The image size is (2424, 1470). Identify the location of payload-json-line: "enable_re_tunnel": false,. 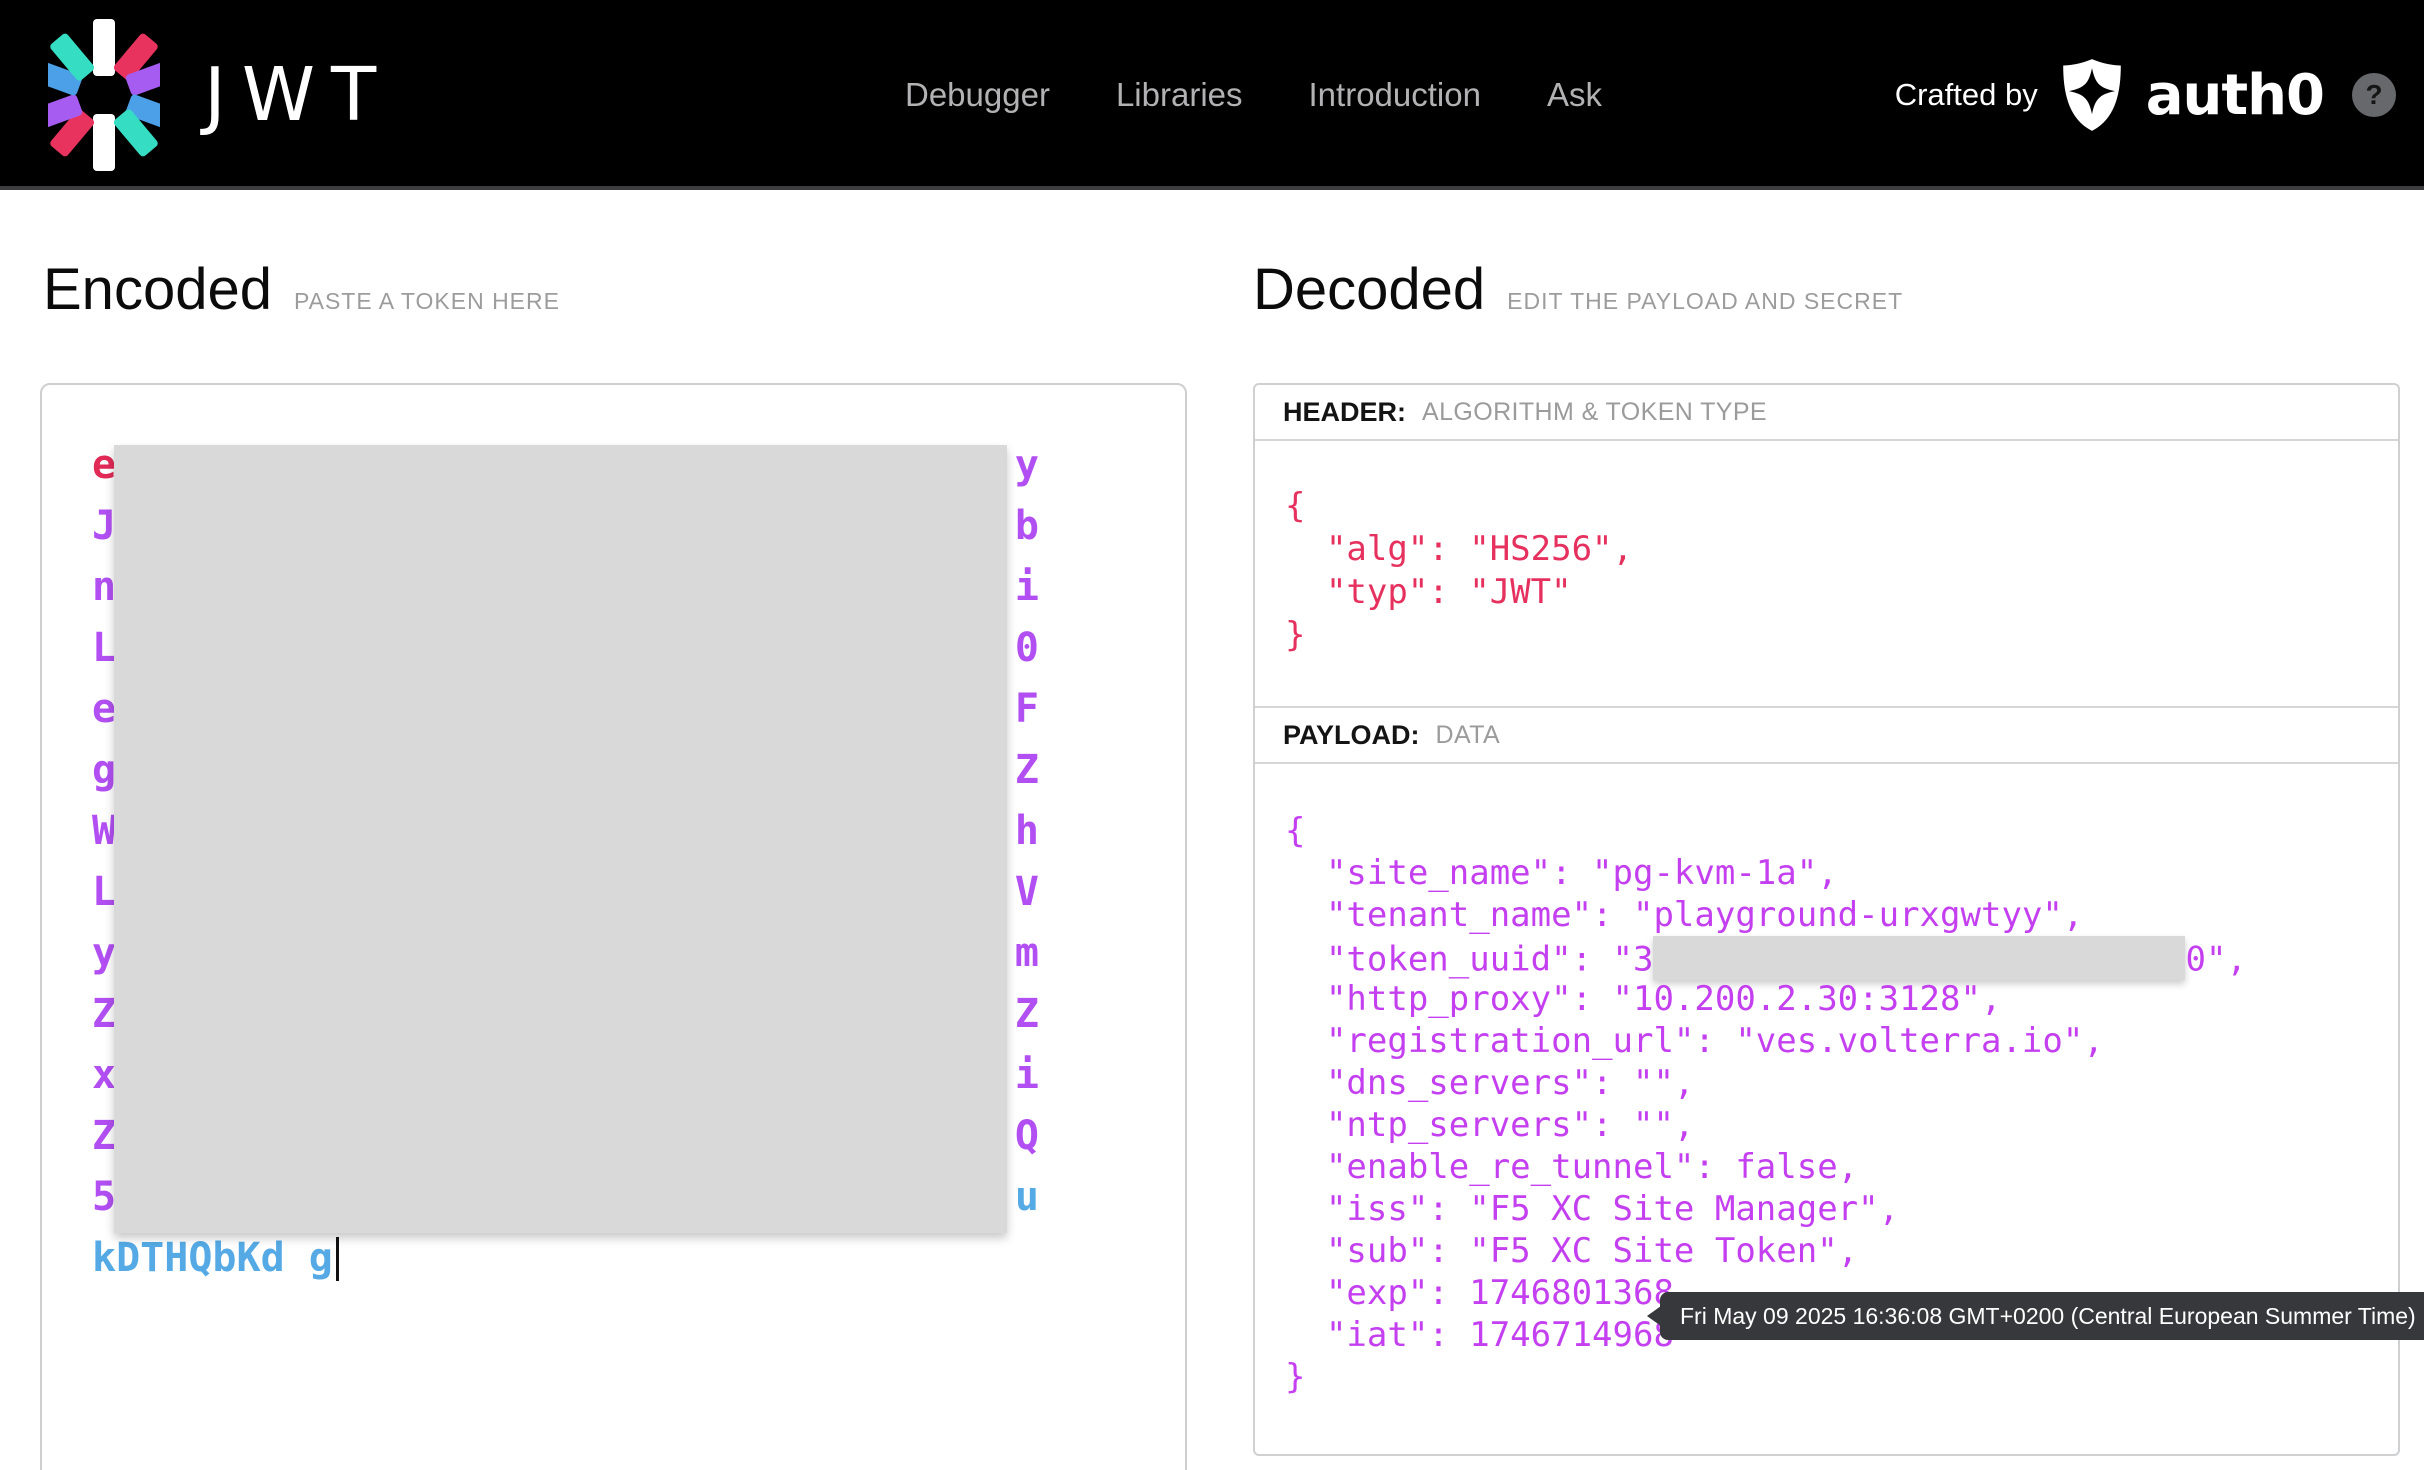
(1572, 1167).